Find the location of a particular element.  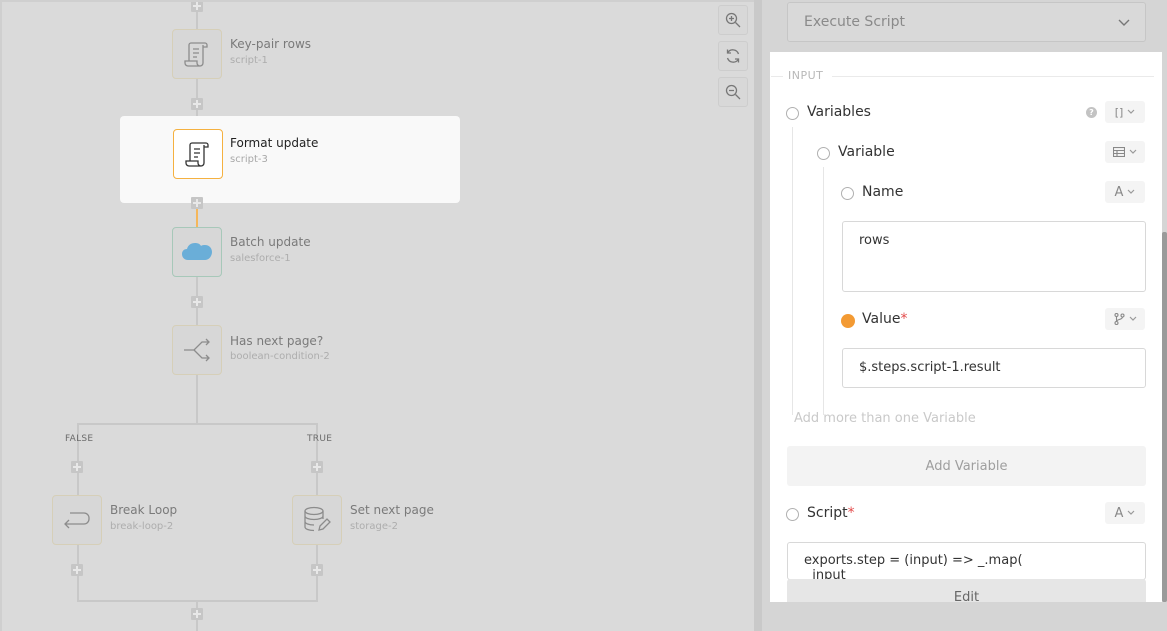

variables-input-radio is located at coordinates (792, 113).